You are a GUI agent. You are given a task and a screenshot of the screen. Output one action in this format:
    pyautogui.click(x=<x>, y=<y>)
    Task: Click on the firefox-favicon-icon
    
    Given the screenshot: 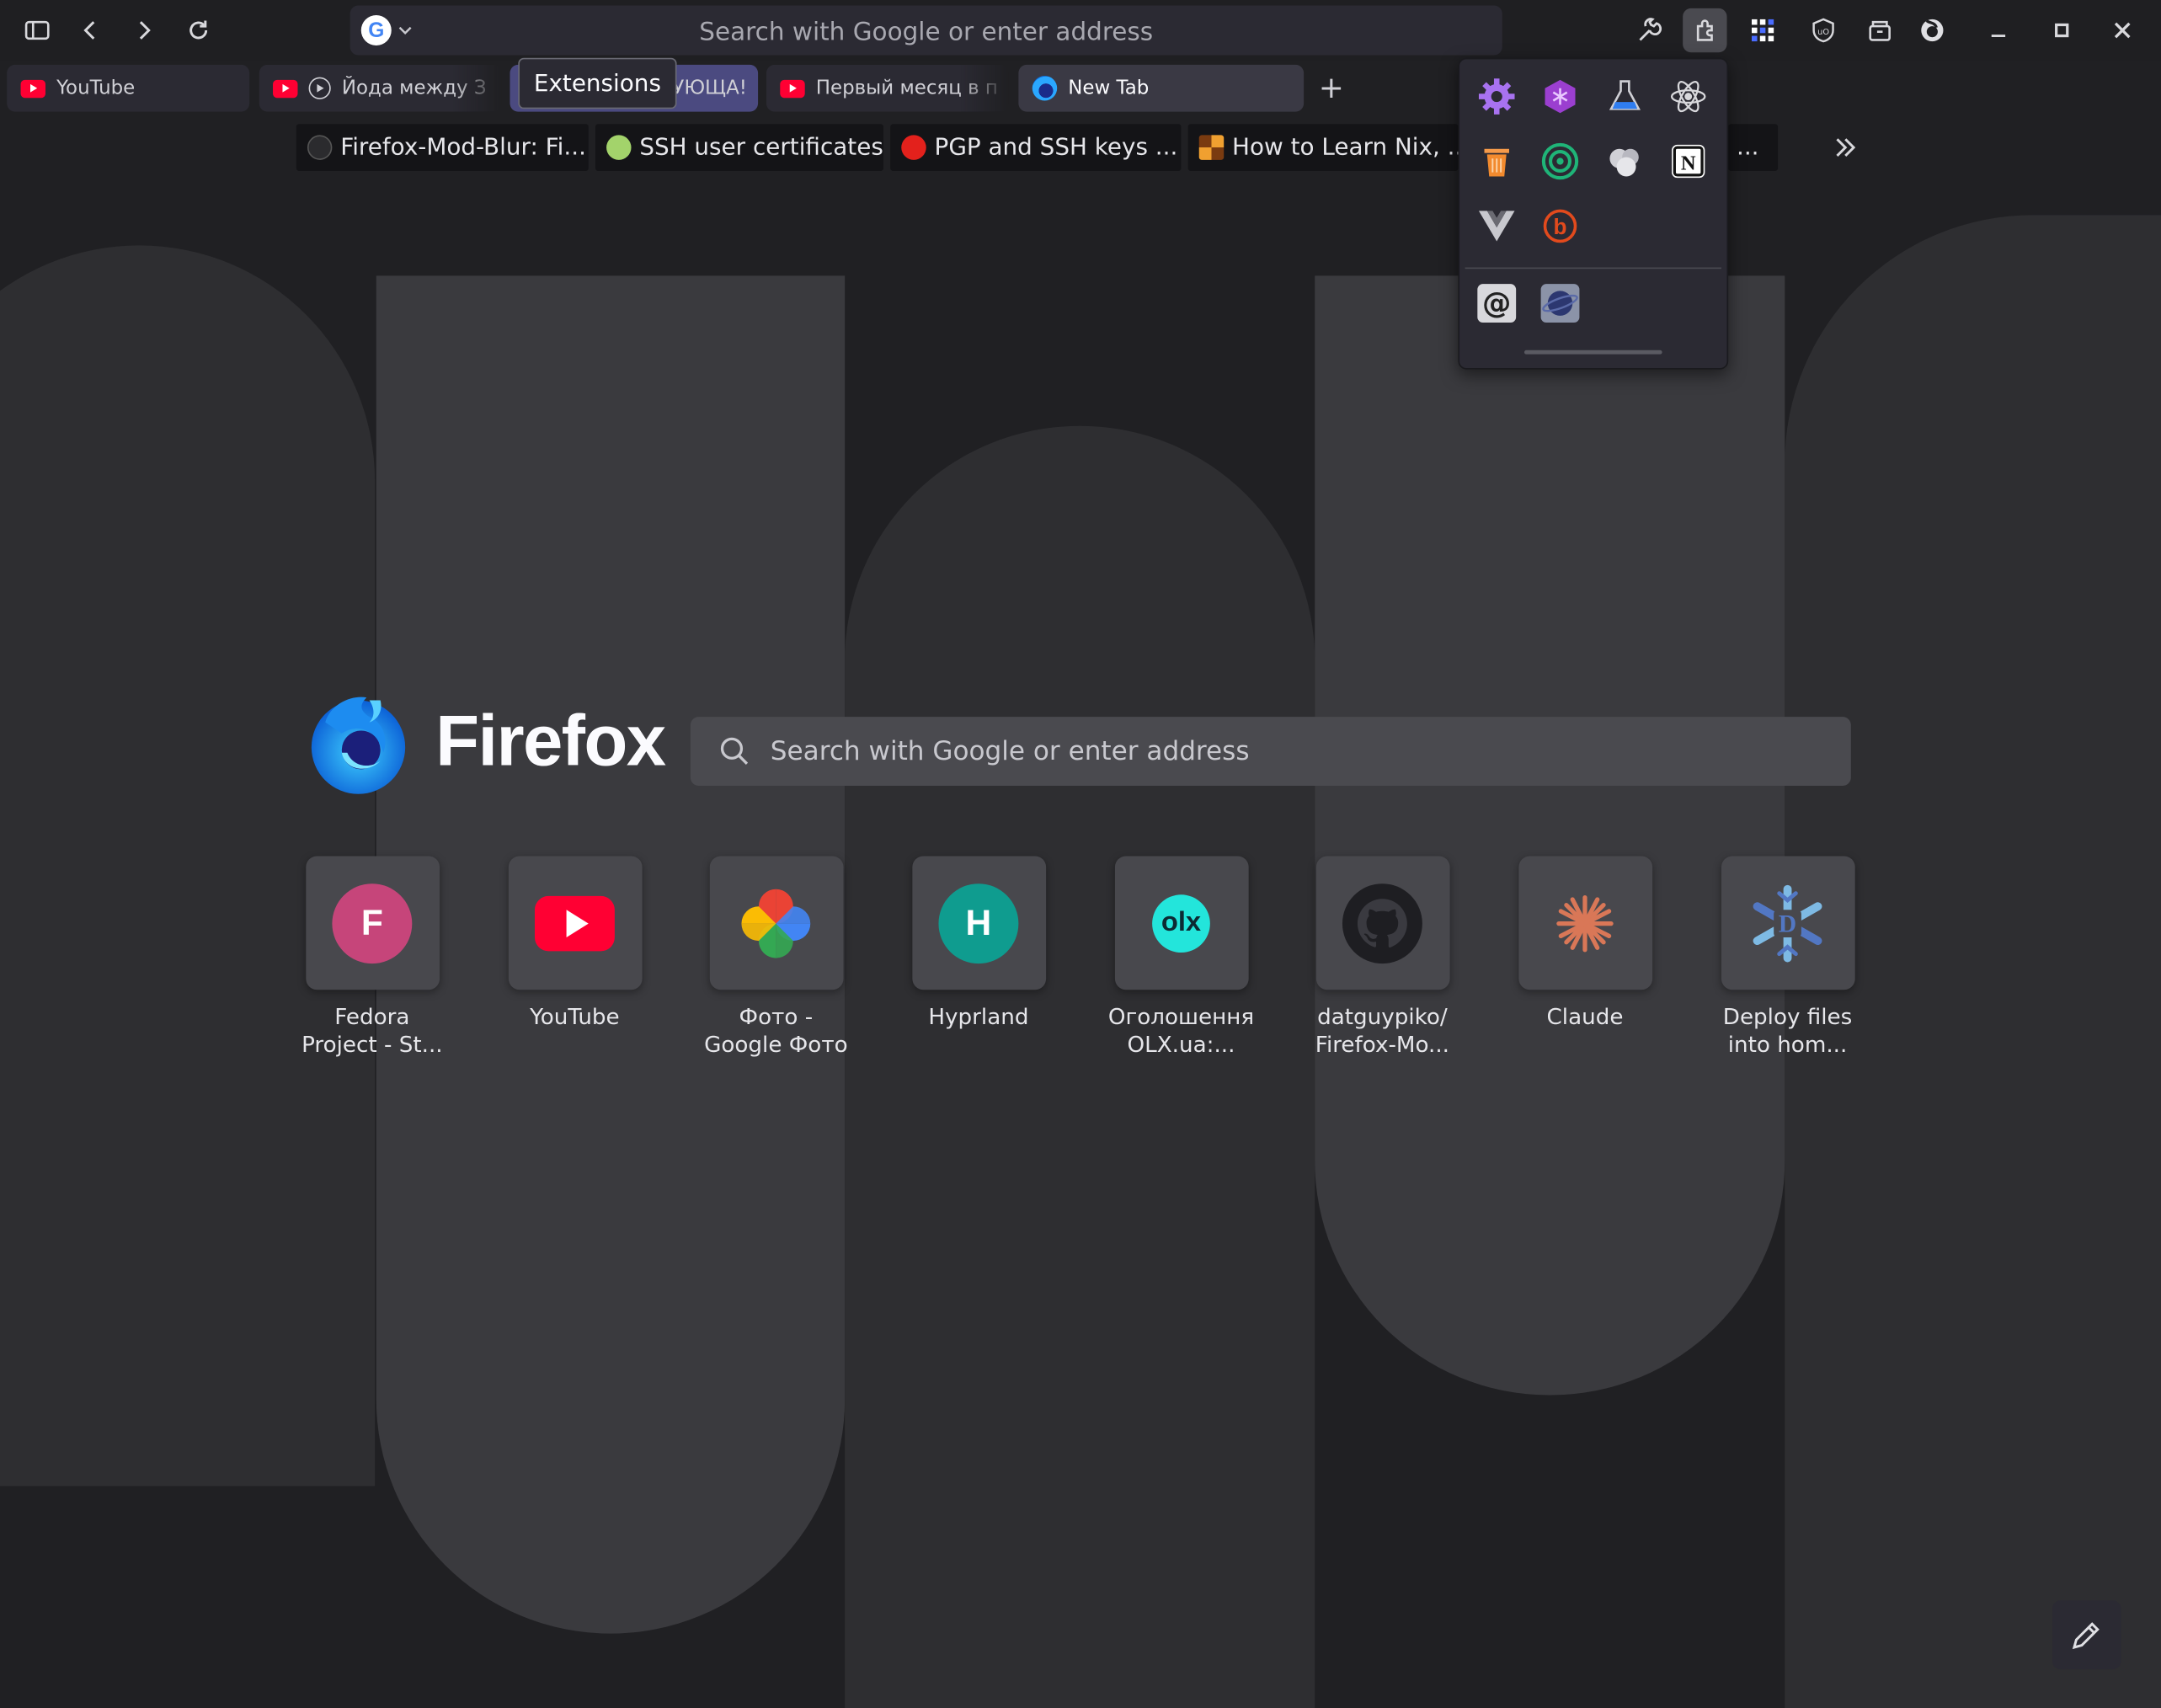 What is the action you would take?
    pyautogui.click(x=1045, y=88)
    